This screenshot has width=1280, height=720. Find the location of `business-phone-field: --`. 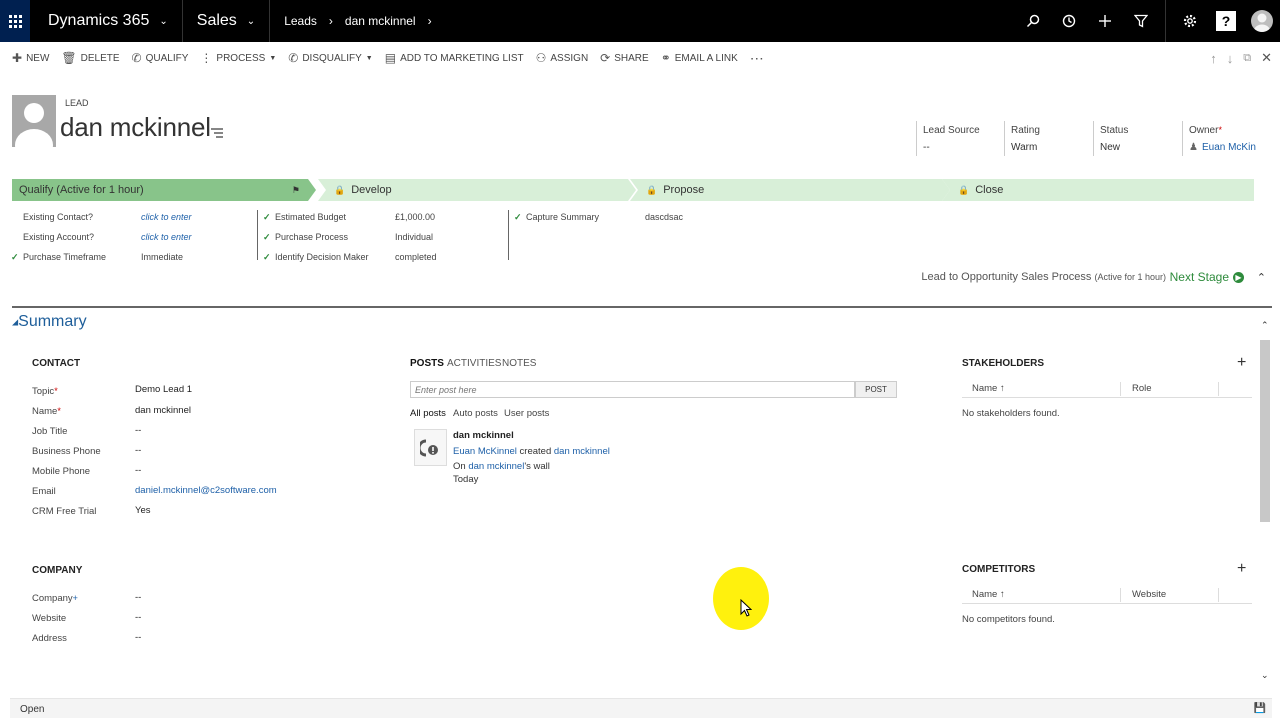

business-phone-field: -- is located at coordinates (138, 450).